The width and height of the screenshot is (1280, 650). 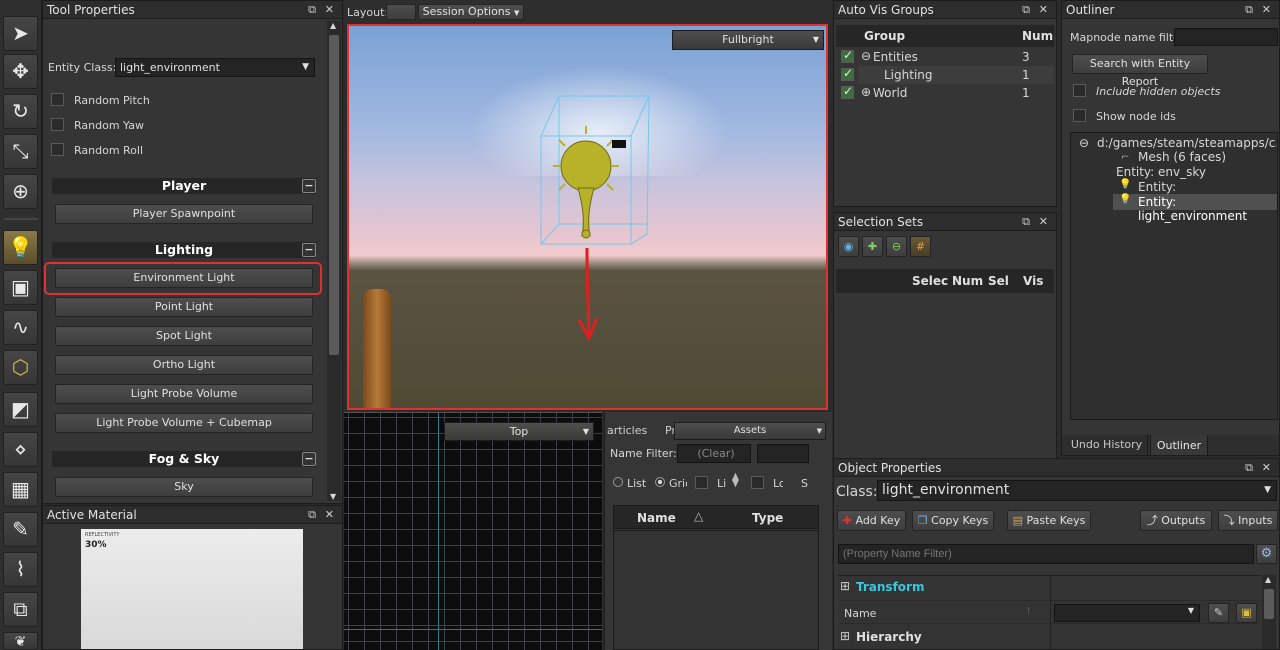 I want to click on show-node-ids-checkbox, so click(x=1079, y=115).